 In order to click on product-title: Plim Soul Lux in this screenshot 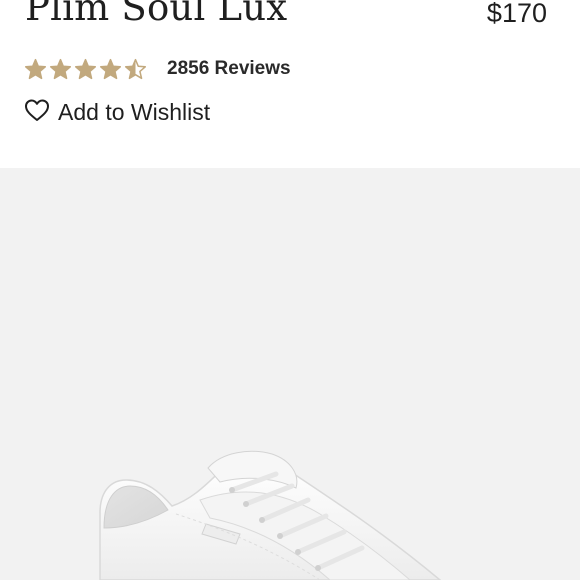, I will do `click(156, 14)`.